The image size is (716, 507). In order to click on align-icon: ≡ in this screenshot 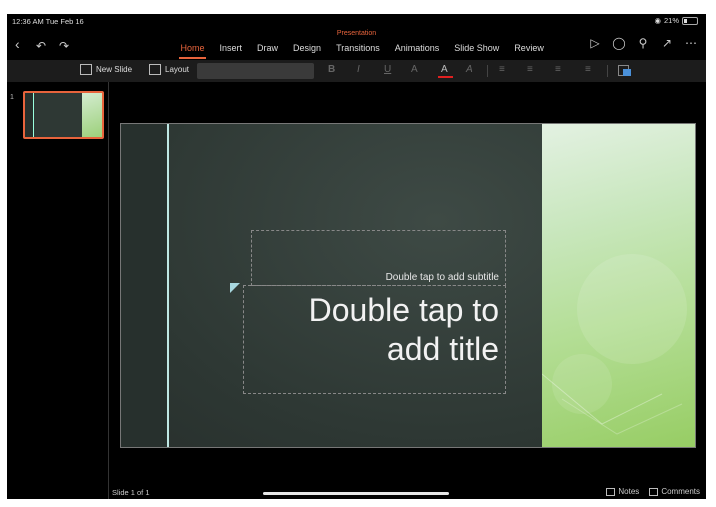, I will do `click(588, 69)`.